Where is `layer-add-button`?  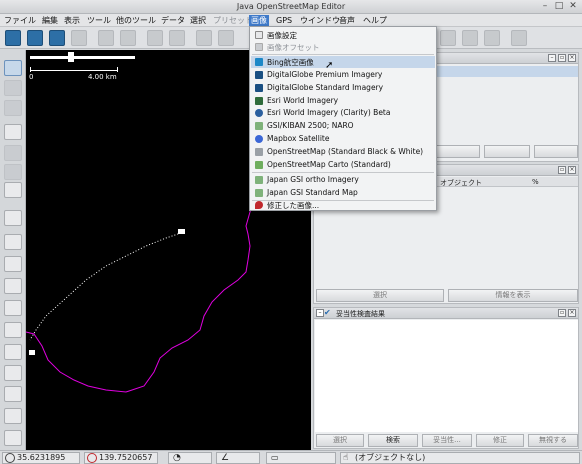
layer-add-button is located at coordinates (457, 151).